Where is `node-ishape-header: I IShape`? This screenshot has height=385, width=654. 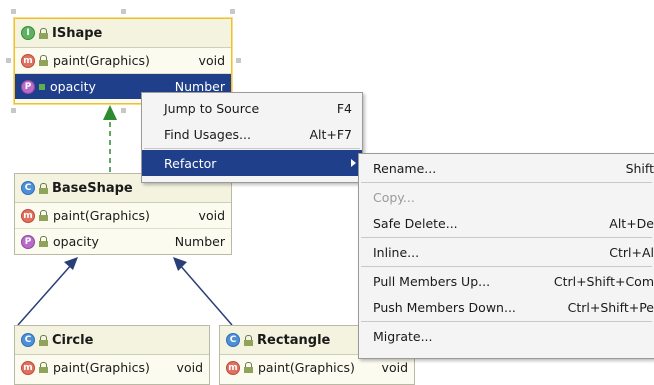 node-ishape-header: I IShape is located at coordinates (123, 33).